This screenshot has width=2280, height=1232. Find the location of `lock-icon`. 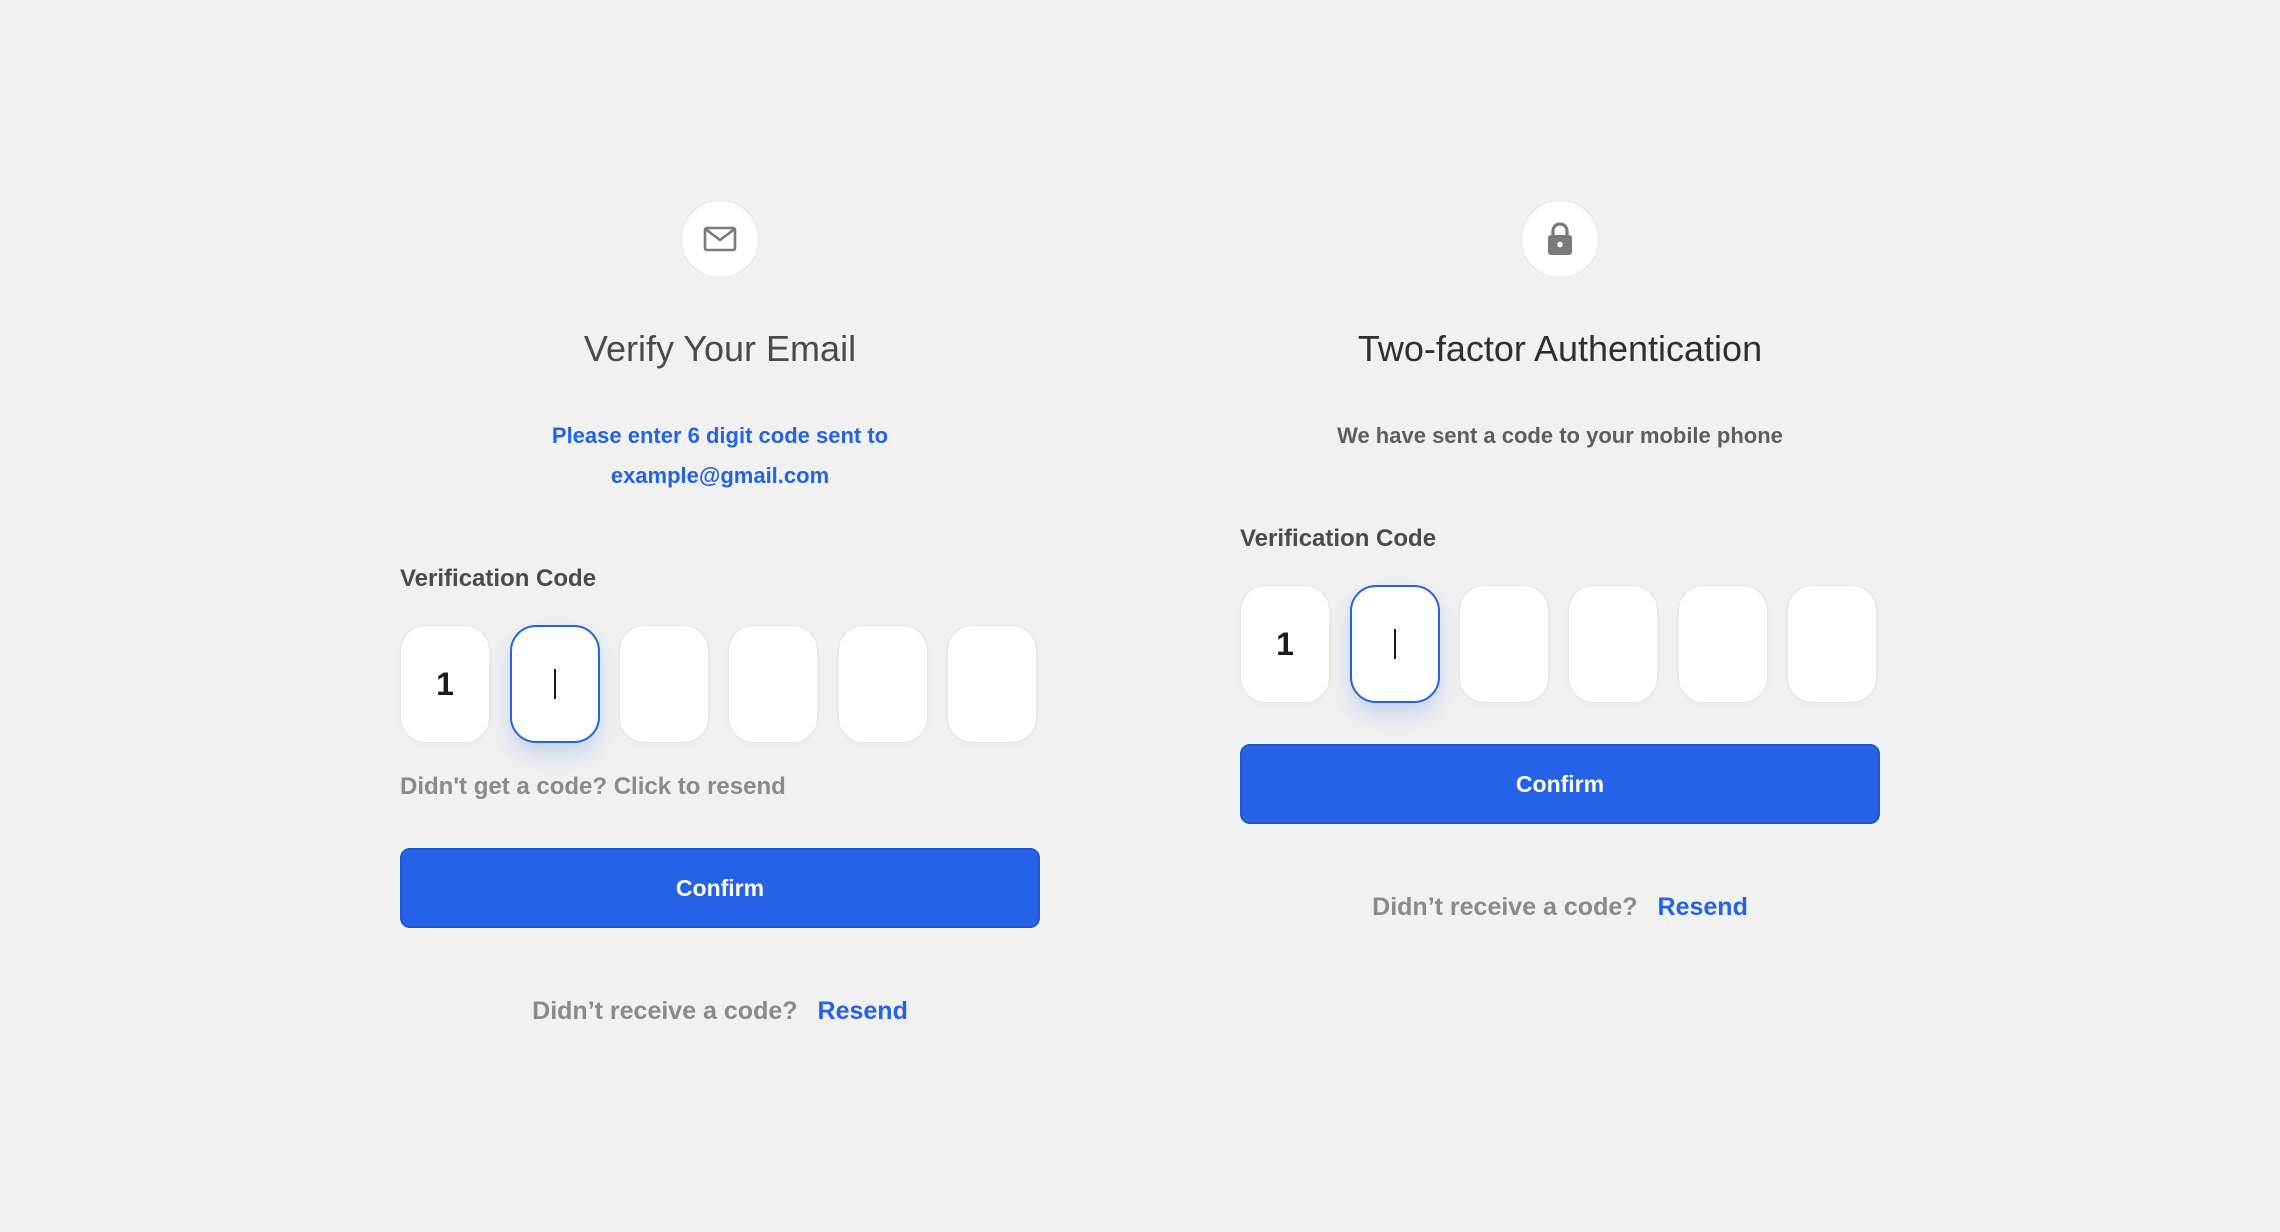

lock-icon is located at coordinates (1560, 238).